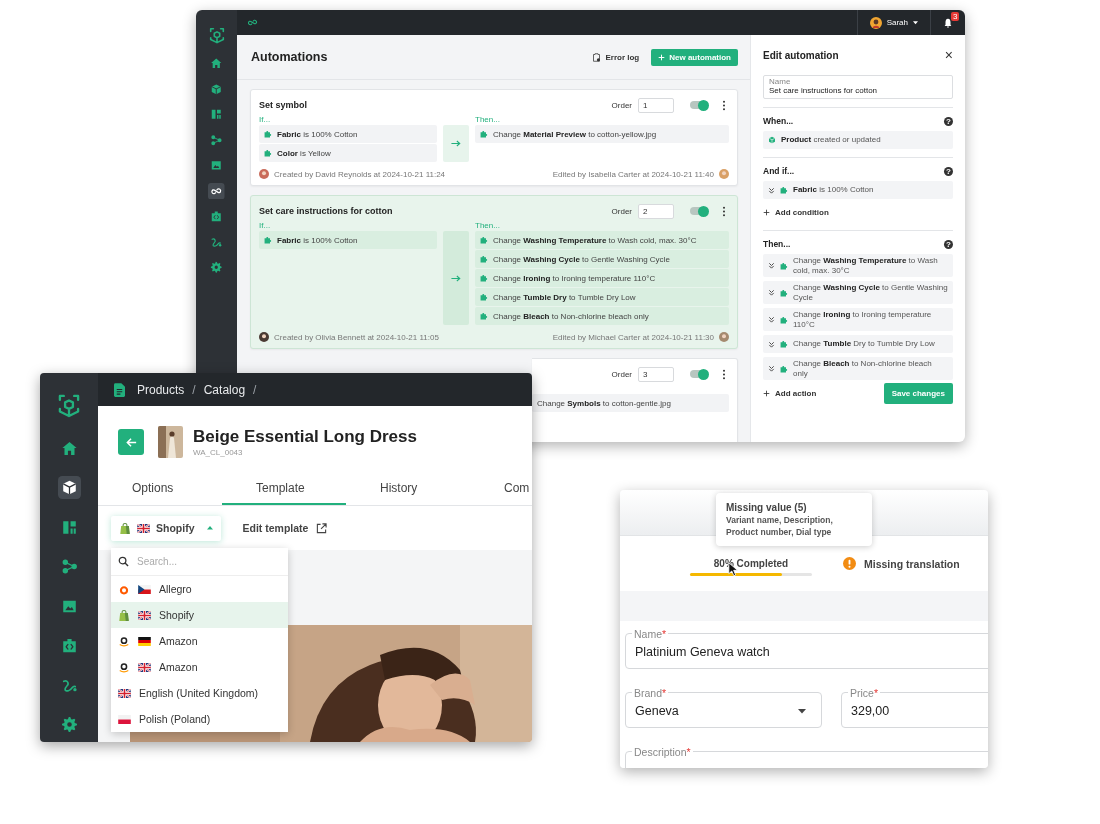 The height and width of the screenshot is (824, 1100). What do you see at coordinates (801, 55) in the screenshot?
I see `panel-title: Edit automation` at bounding box center [801, 55].